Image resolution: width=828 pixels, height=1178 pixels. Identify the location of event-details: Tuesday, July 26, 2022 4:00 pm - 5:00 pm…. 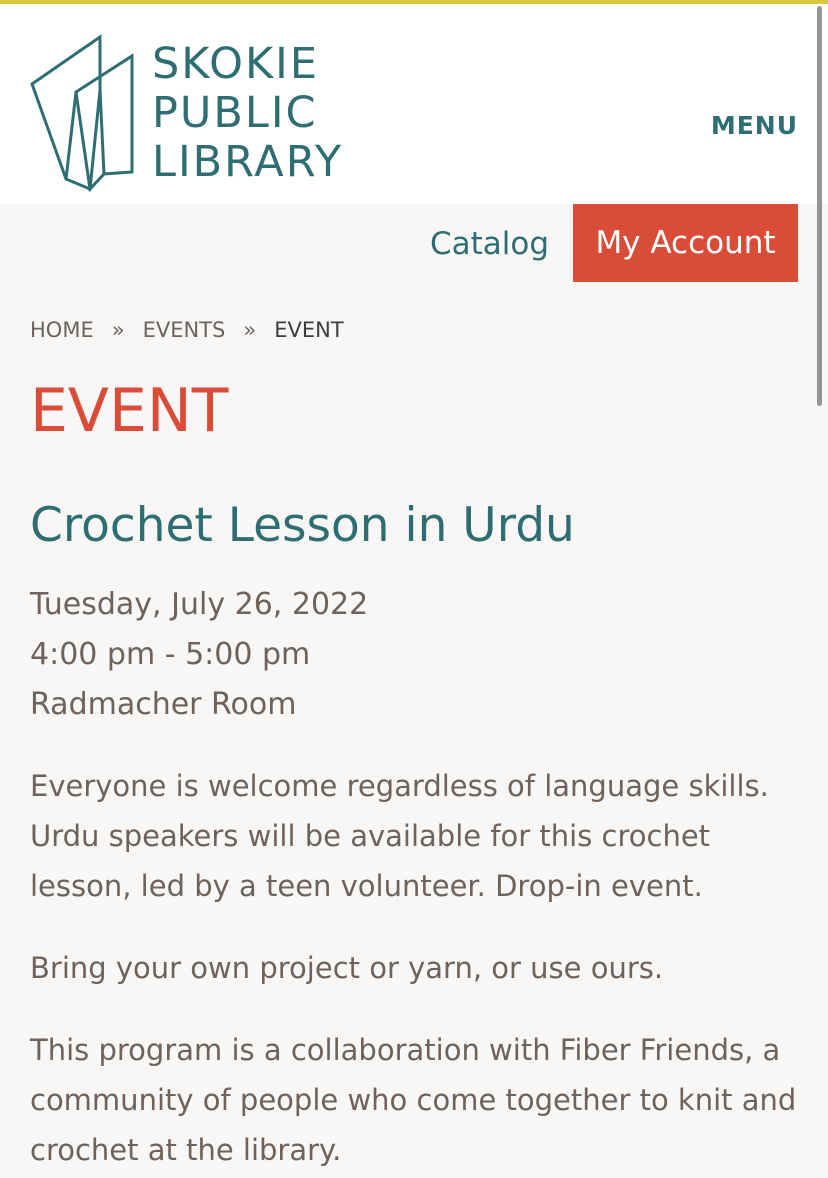
(199, 655).